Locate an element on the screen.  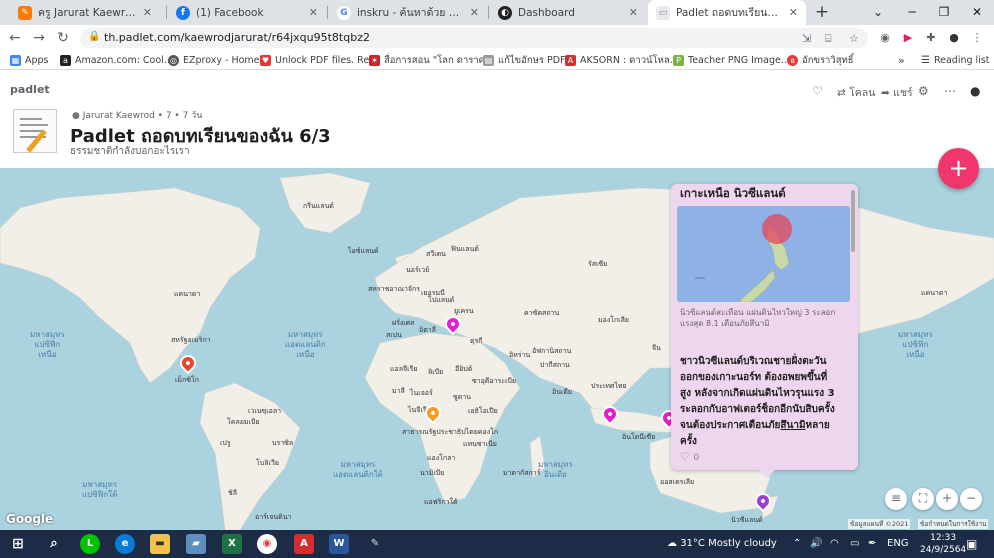
map-layers-icon: ≡ is located at coordinates (896, 499).